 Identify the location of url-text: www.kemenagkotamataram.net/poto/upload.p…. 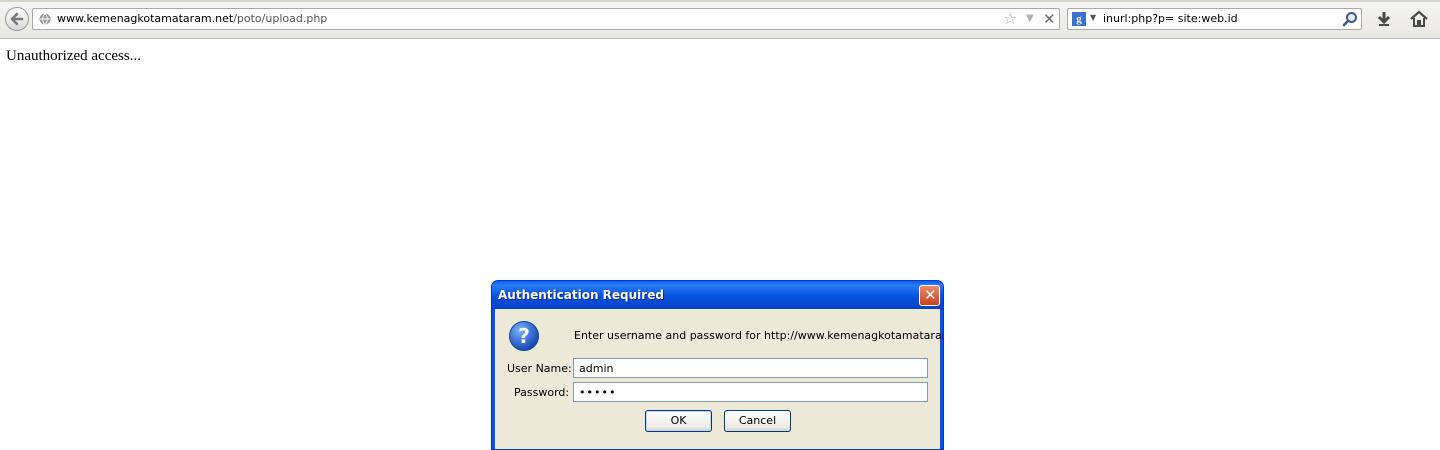
(192, 18).